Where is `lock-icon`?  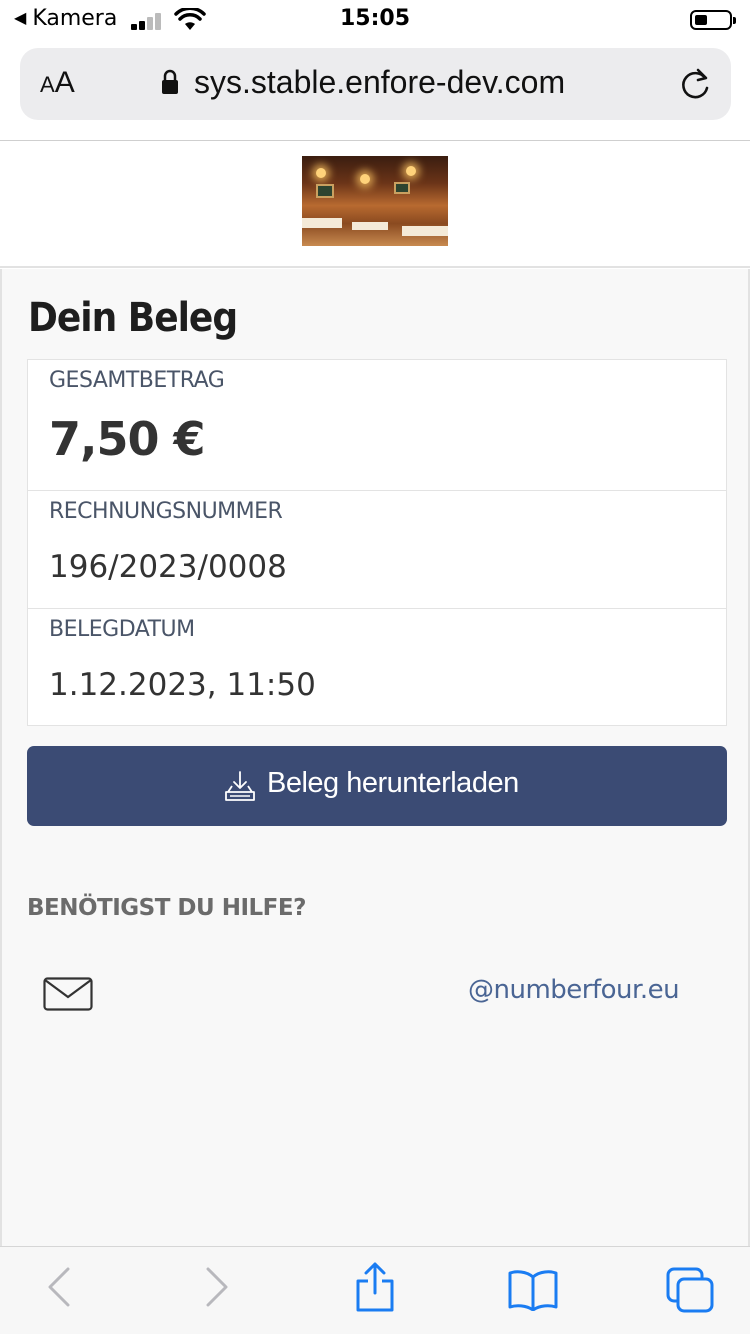
lock-icon is located at coordinates (170, 81).